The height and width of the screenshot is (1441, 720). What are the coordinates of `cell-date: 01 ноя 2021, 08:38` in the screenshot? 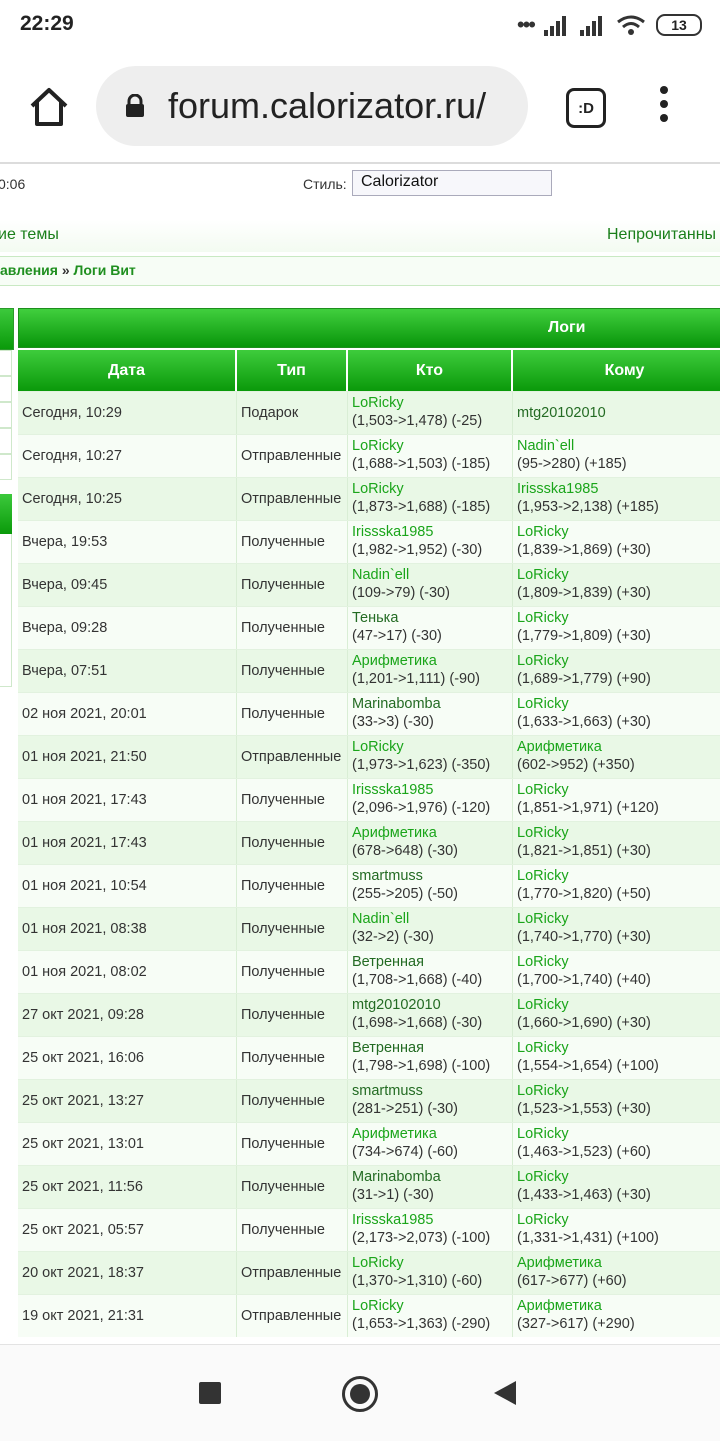 It's located at (127, 929).